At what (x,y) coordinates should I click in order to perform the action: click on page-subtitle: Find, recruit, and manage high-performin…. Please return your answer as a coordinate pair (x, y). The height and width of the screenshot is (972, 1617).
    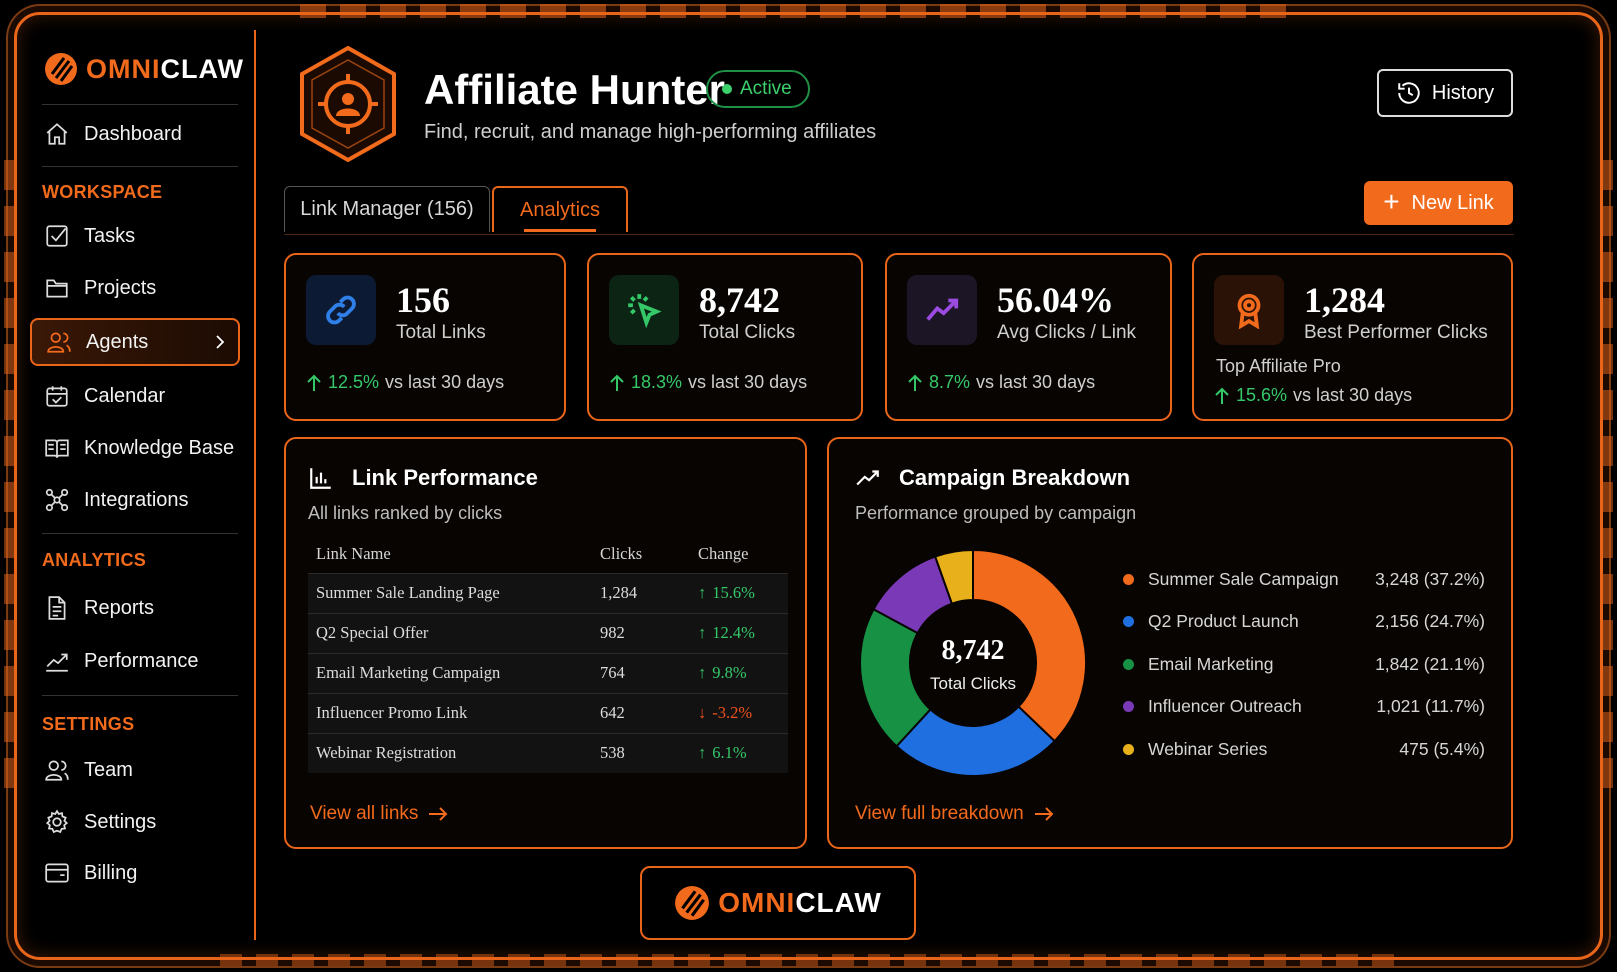
    Looking at the image, I should click on (650, 132).